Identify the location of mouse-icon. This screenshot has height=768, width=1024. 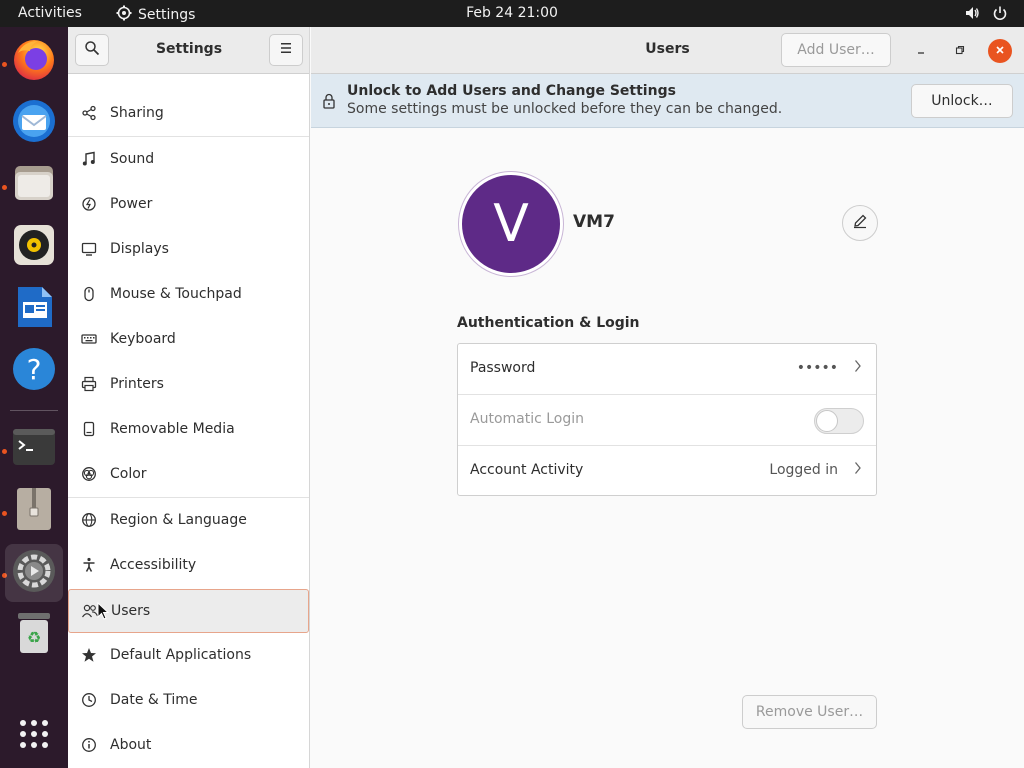
(89, 294).